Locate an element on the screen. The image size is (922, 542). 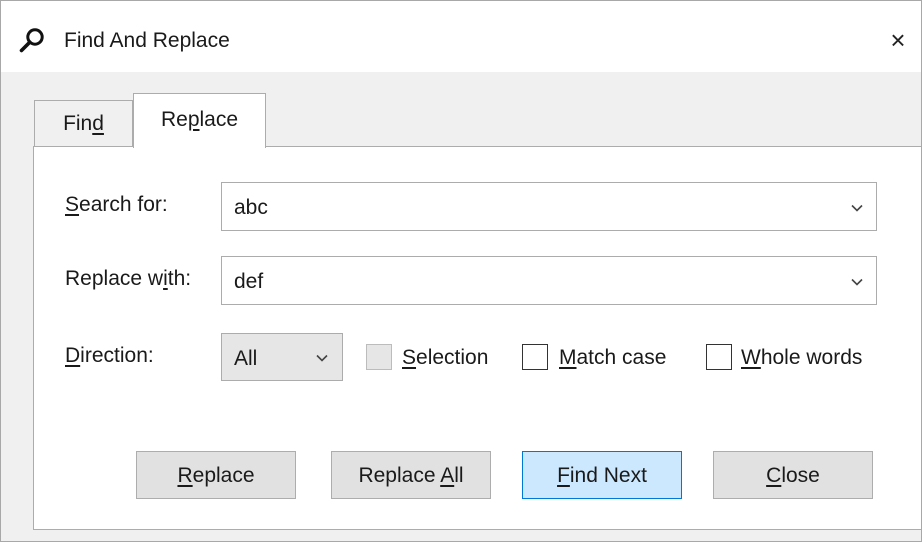
close-button: Close is located at coordinates (793, 475).